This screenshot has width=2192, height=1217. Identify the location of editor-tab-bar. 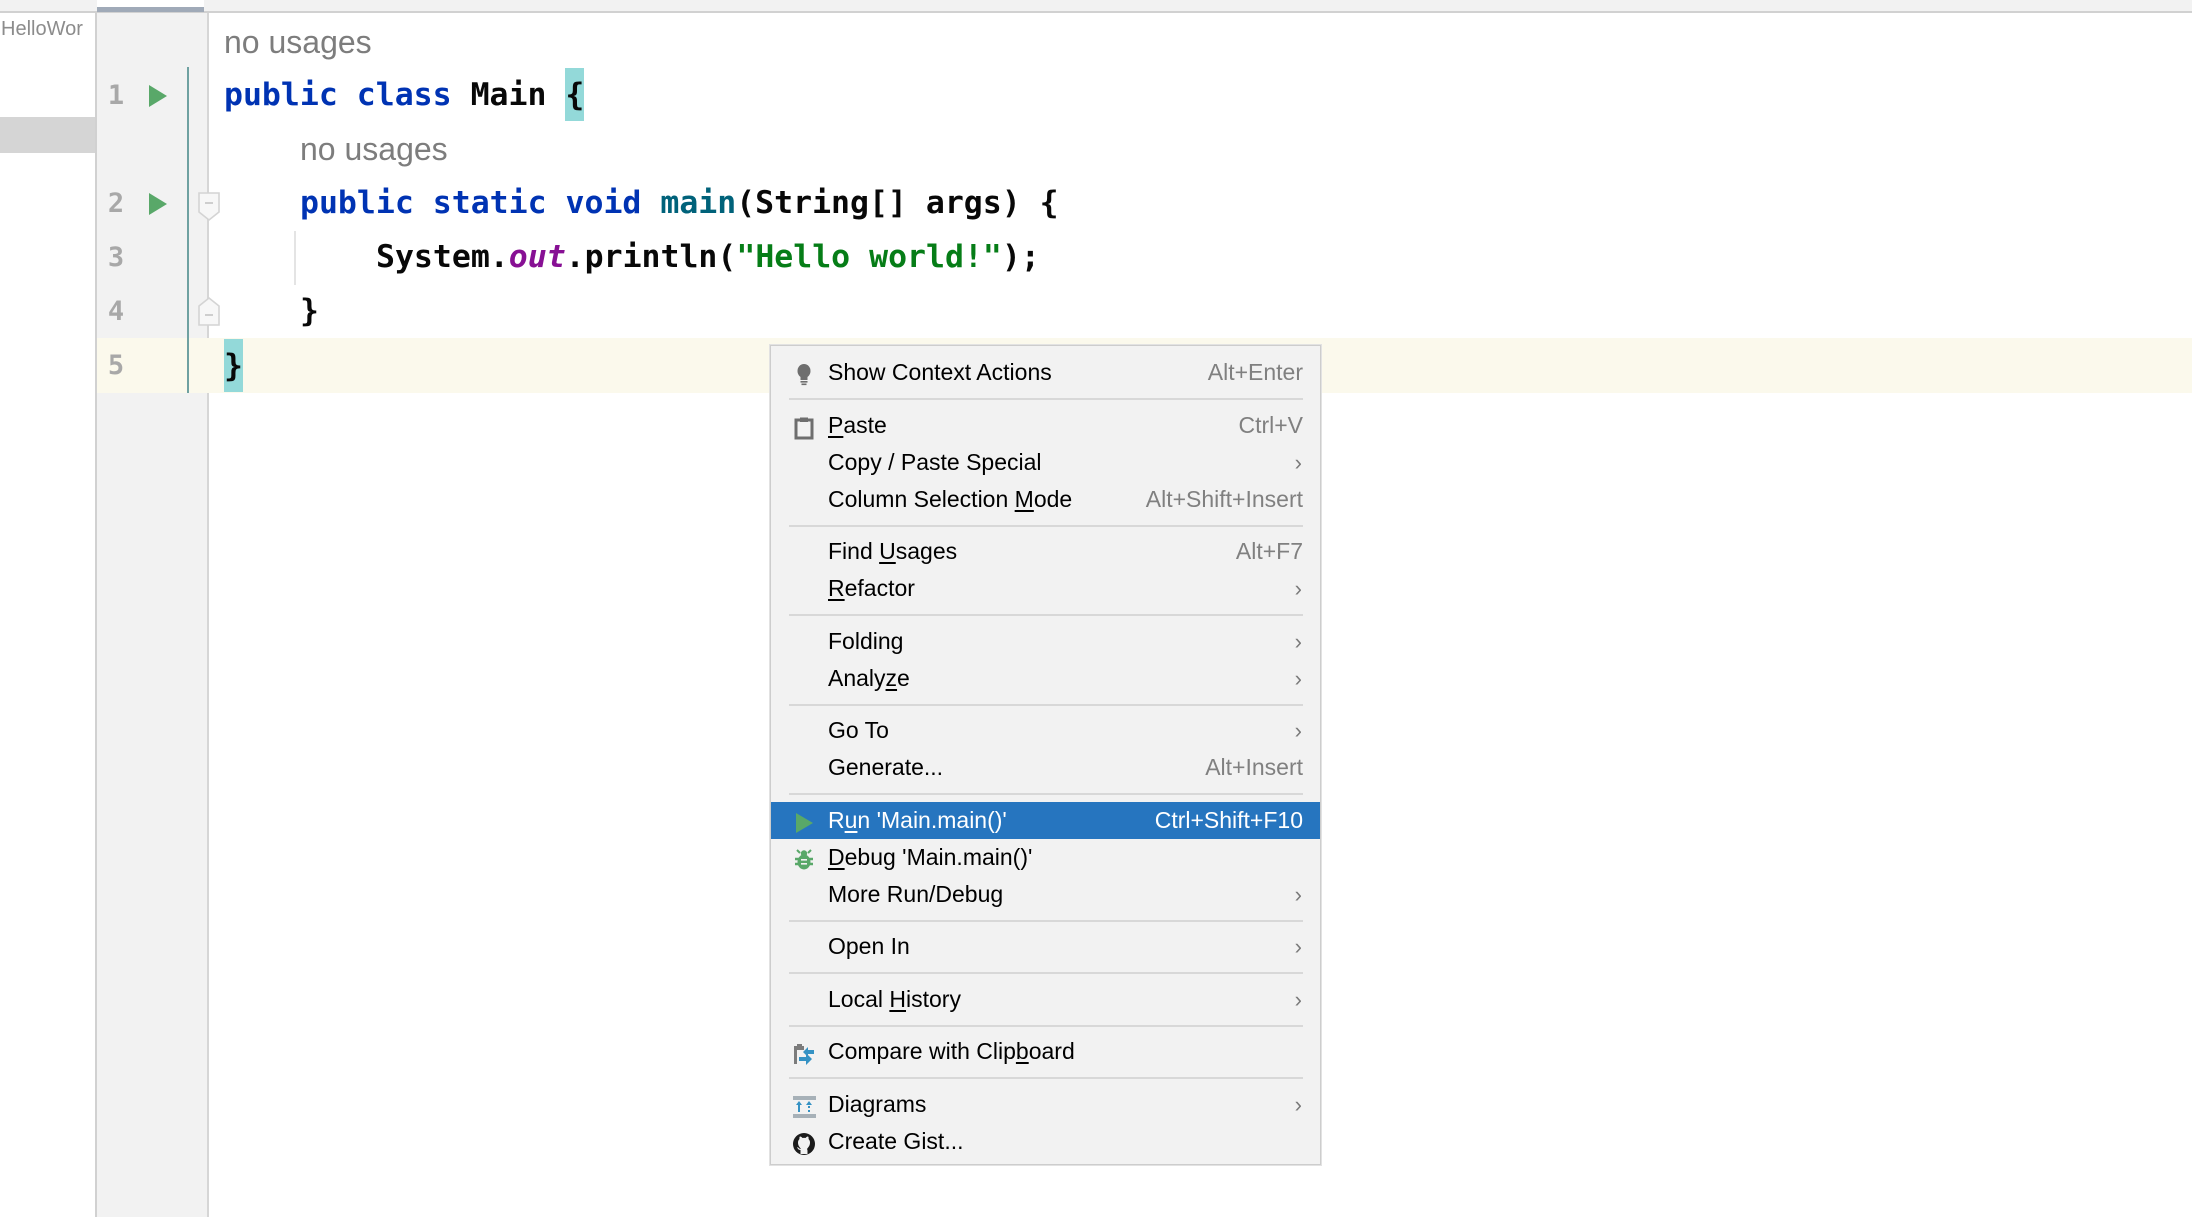
(1096, 6).